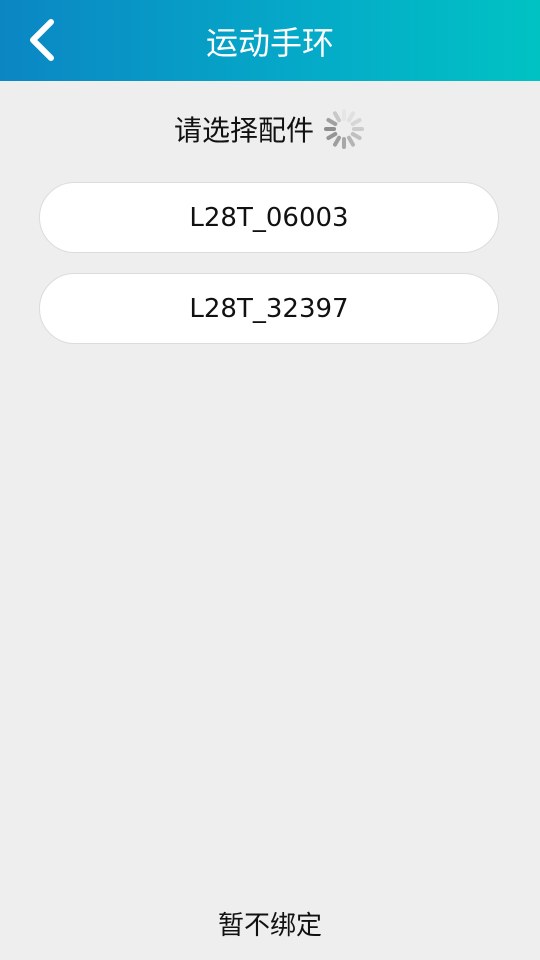 The image size is (540, 960). What do you see at coordinates (269, 43) in the screenshot?
I see `page-title: 运动手环` at bounding box center [269, 43].